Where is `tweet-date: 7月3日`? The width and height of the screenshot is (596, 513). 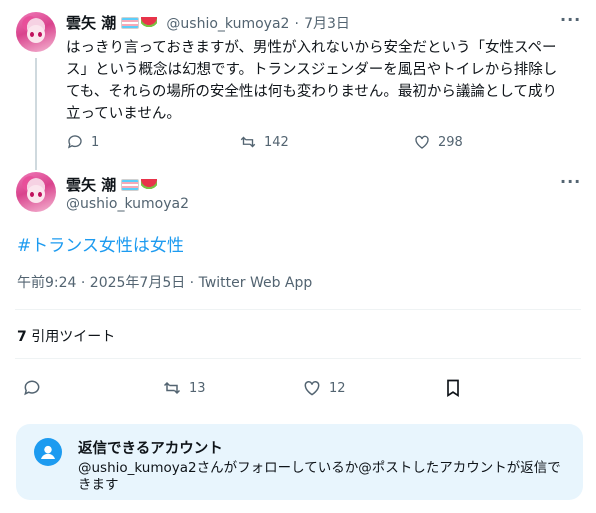 tweet-date: 7月3日 is located at coordinates (327, 24).